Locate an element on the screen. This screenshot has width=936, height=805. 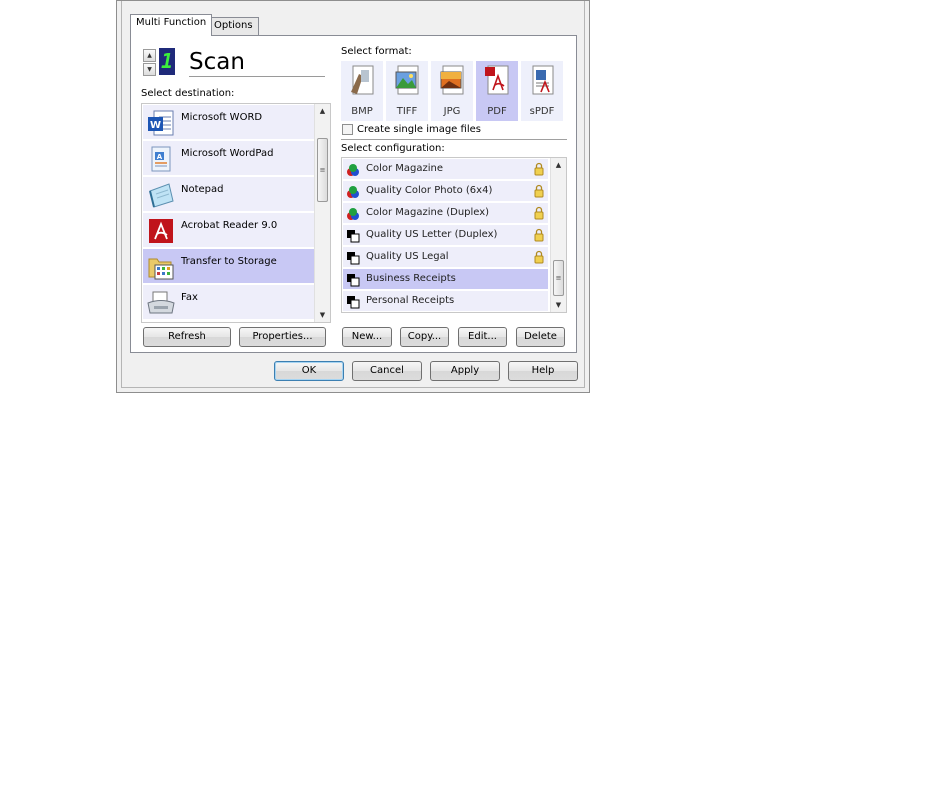
single-image-checkbox is located at coordinates (347, 129).